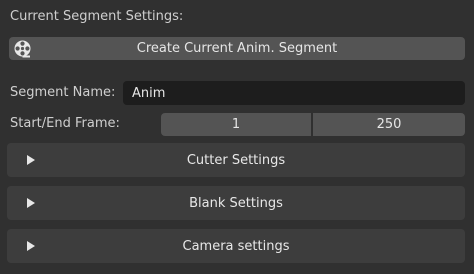 Image resolution: width=474 pixels, height=274 pixels. I want to click on end-frame-value: 250, so click(389, 124).